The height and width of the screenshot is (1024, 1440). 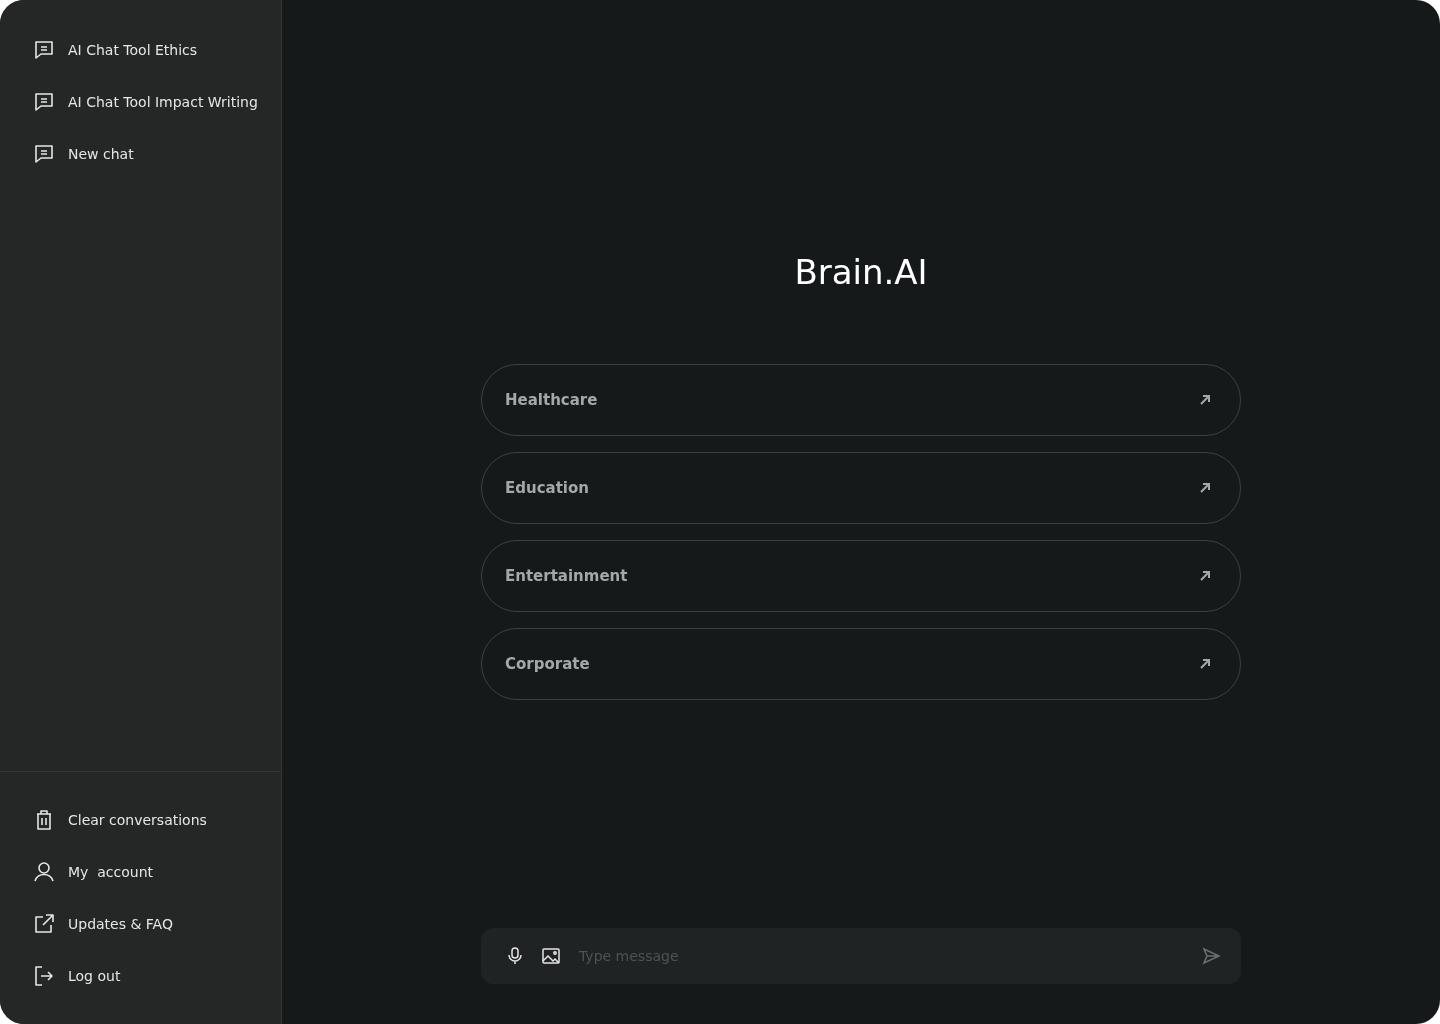 What do you see at coordinates (101, 154) in the screenshot?
I see `item-label: New chat` at bounding box center [101, 154].